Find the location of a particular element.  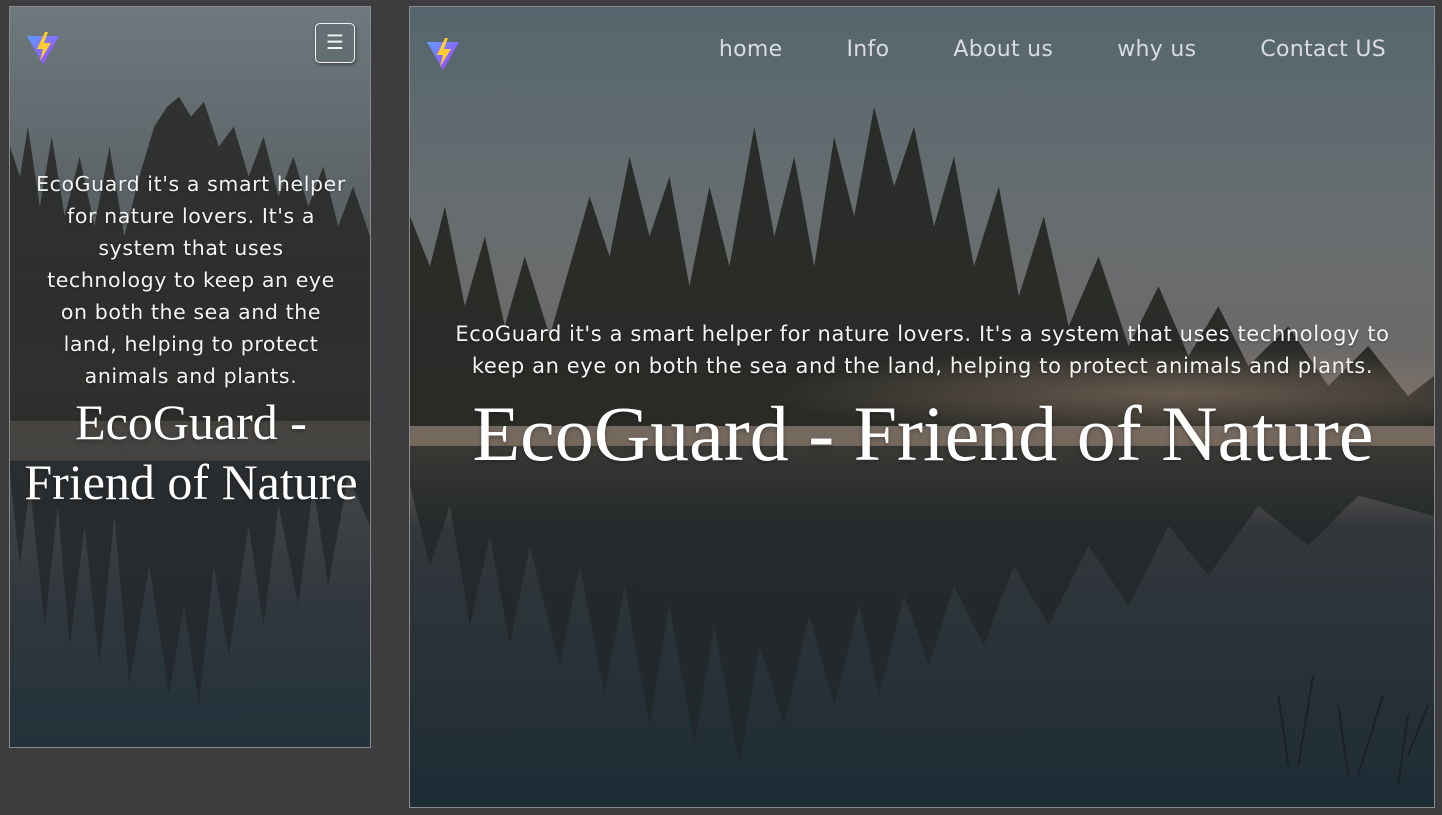

hamburger-menu-button: ☰ is located at coordinates (335, 43).